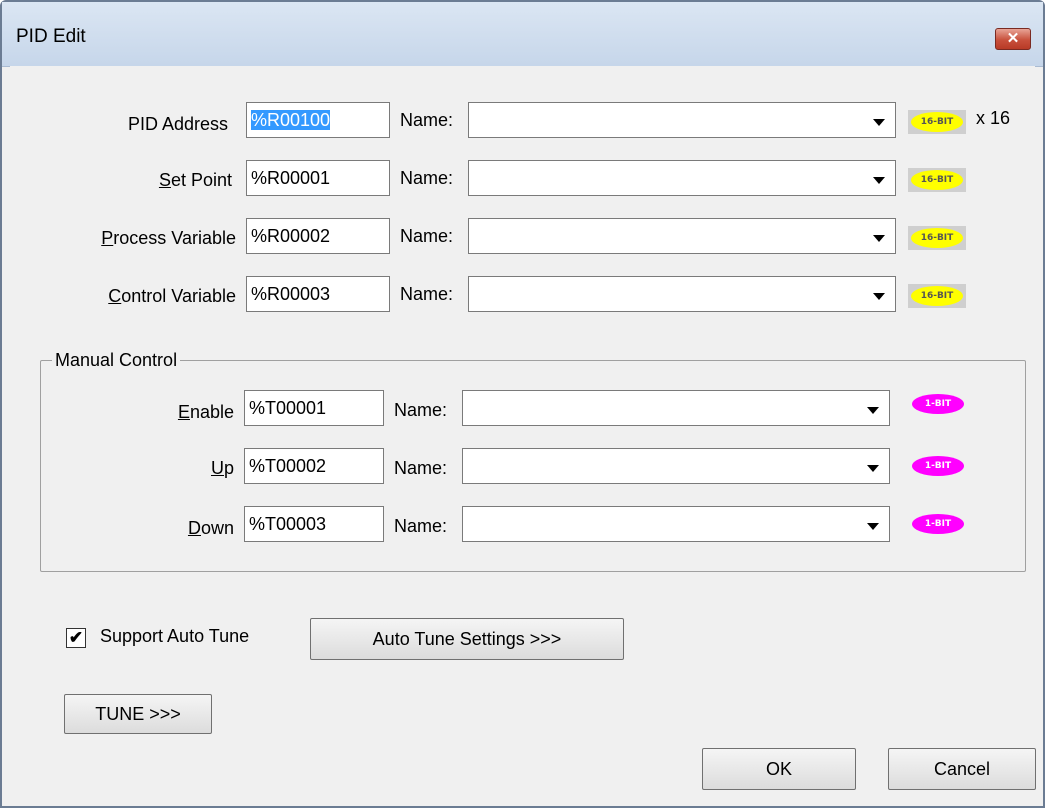 Image resolution: width=1049 pixels, height=812 pixels. Describe the element at coordinates (779, 769) in the screenshot. I see `ok-button: OK` at that location.